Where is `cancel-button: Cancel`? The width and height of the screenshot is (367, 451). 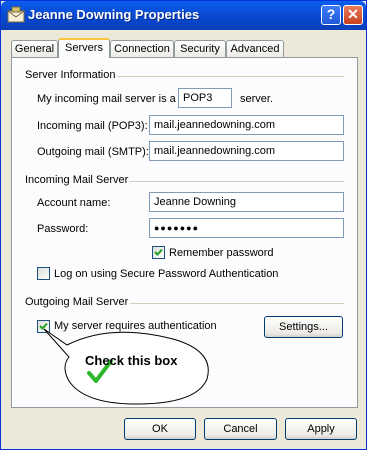
cancel-button: Cancel is located at coordinates (240, 429).